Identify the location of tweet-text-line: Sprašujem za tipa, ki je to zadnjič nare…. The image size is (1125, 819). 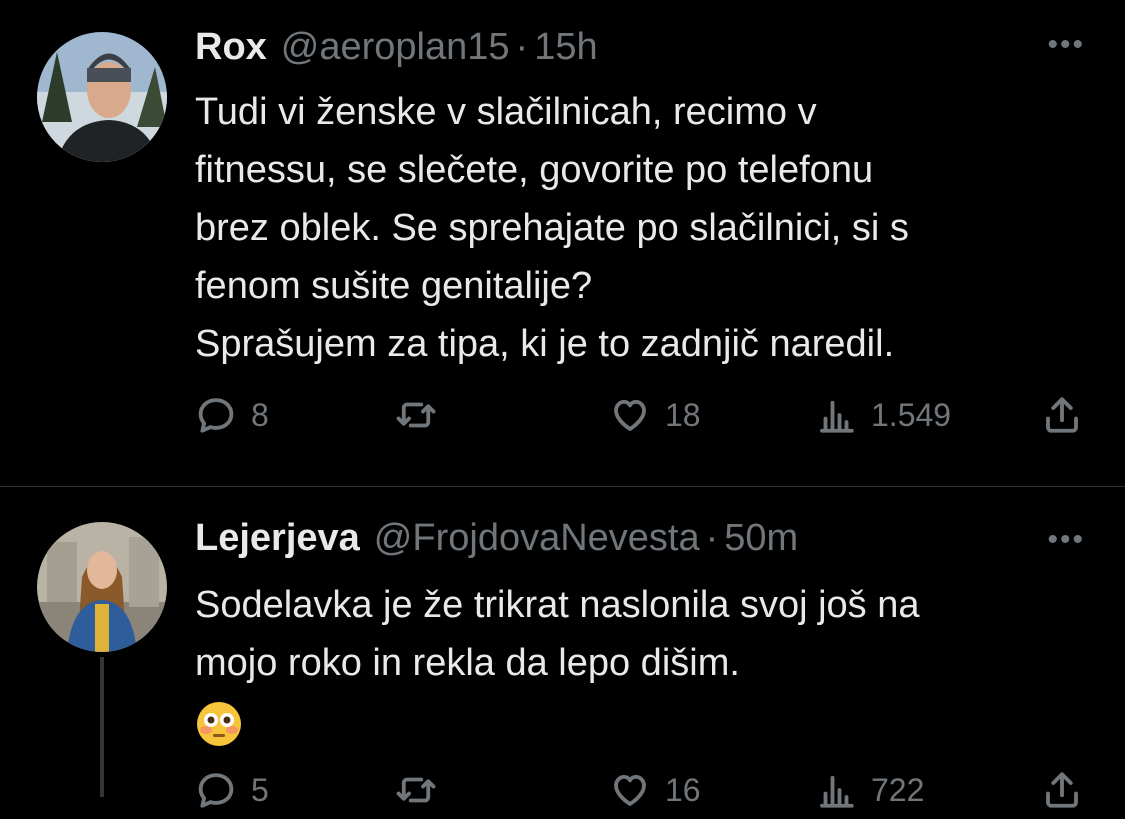
(545, 344).